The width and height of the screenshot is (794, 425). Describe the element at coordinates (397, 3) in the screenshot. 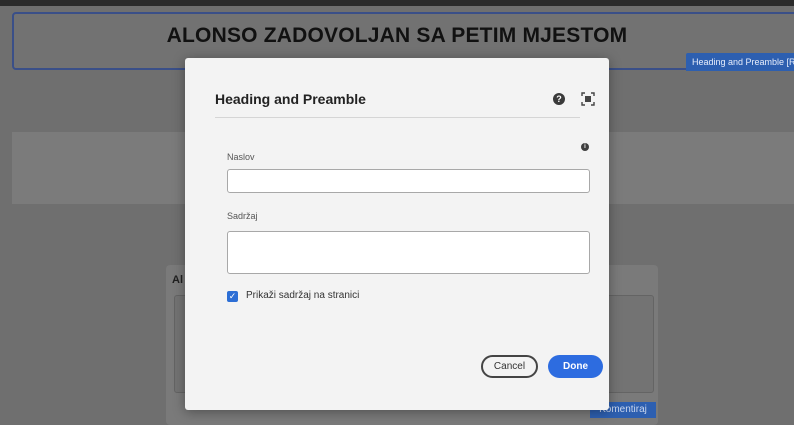

I see `top-bar` at that location.